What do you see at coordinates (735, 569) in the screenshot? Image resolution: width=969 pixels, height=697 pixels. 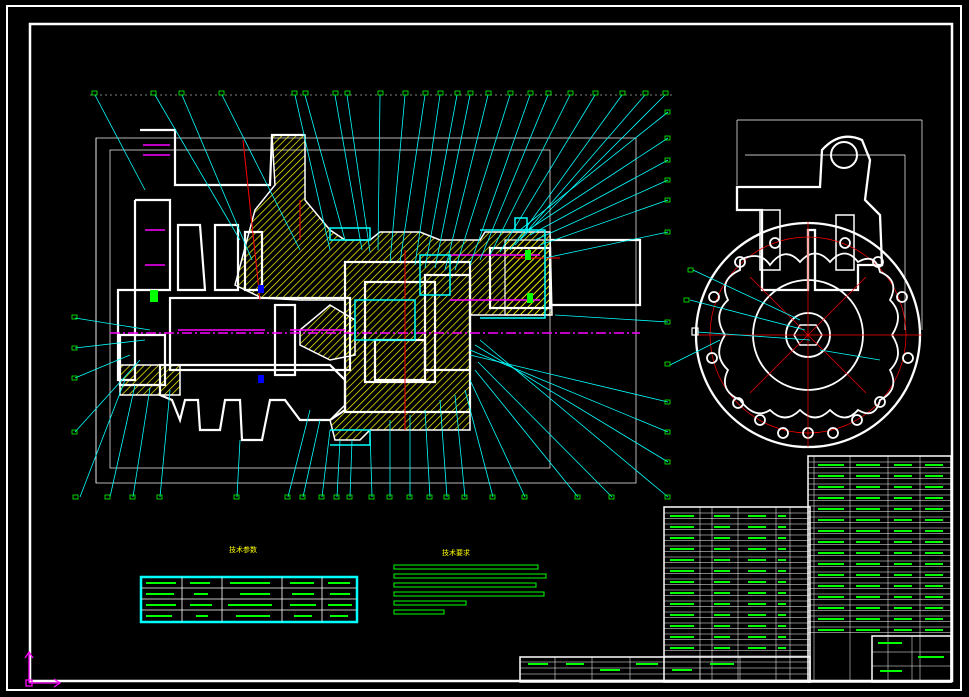 I see `parts-list-table` at bounding box center [735, 569].